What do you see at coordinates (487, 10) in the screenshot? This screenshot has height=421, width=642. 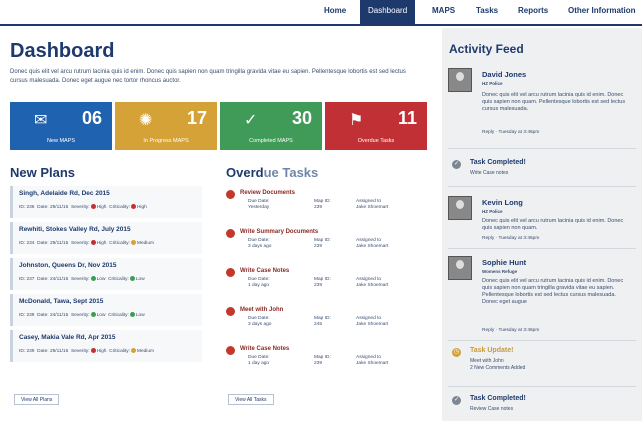 I see `nav-tasks: Tasks` at bounding box center [487, 10].